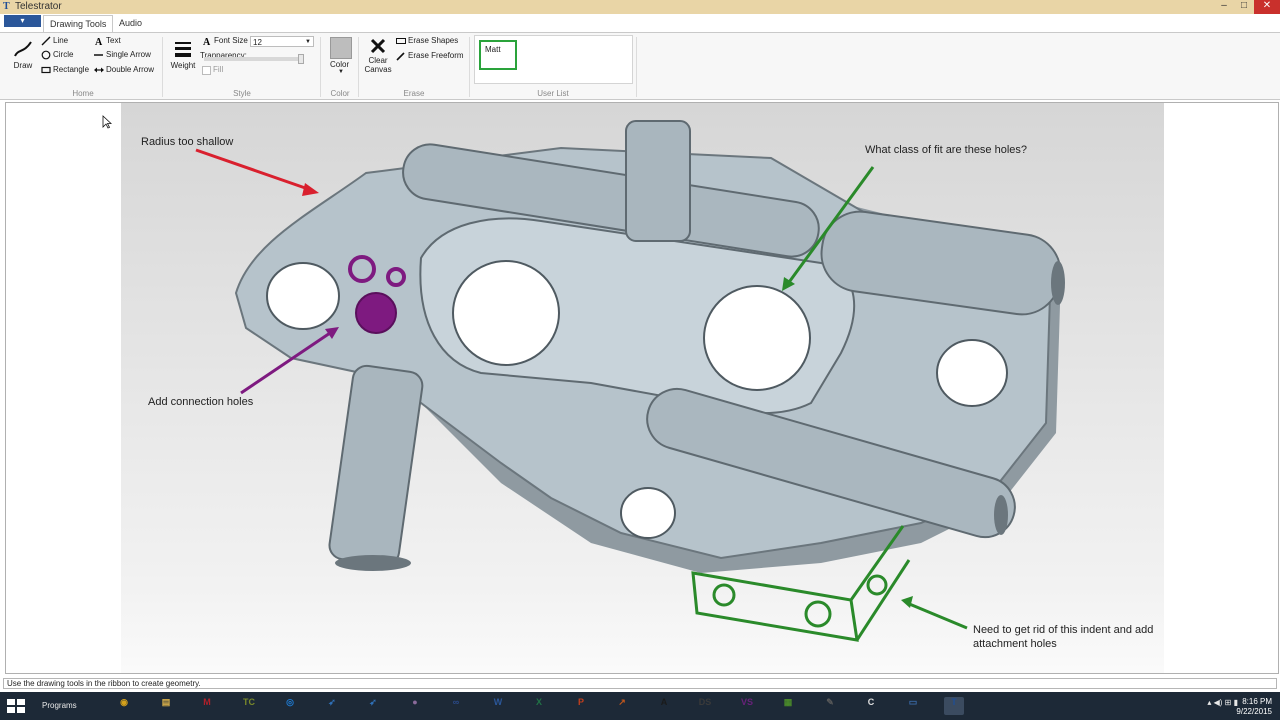 Image resolution: width=1280 pixels, height=720 pixels. Describe the element at coordinates (581, 706) in the screenshot. I see `taskbar-powerpoint-icon: P` at that location.